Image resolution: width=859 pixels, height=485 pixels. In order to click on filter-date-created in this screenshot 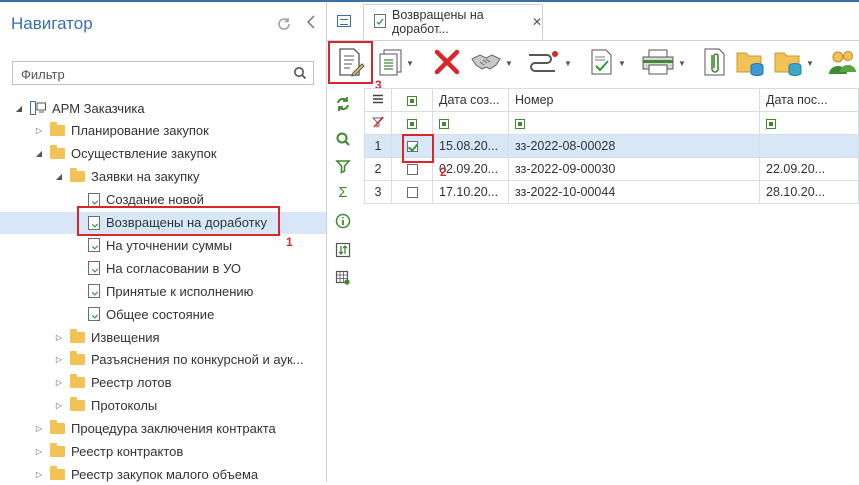, I will do `click(470, 123)`.